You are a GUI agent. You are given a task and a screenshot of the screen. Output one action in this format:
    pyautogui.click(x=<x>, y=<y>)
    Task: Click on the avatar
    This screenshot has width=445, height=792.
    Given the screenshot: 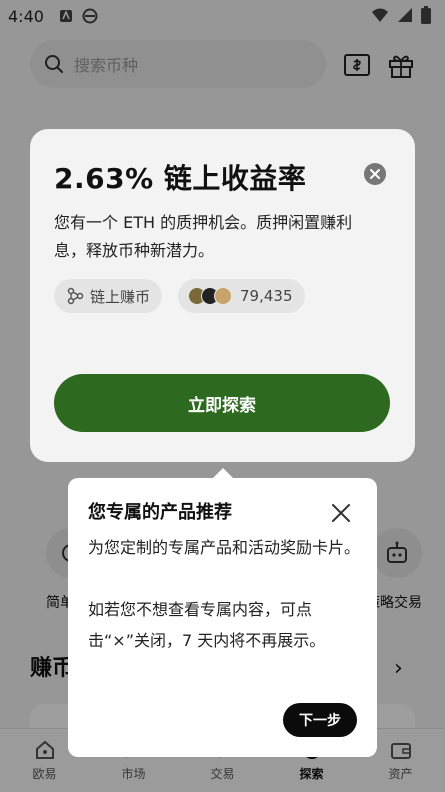 What is the action you would take?
    pyautogui.click(x=223, y=296)
    